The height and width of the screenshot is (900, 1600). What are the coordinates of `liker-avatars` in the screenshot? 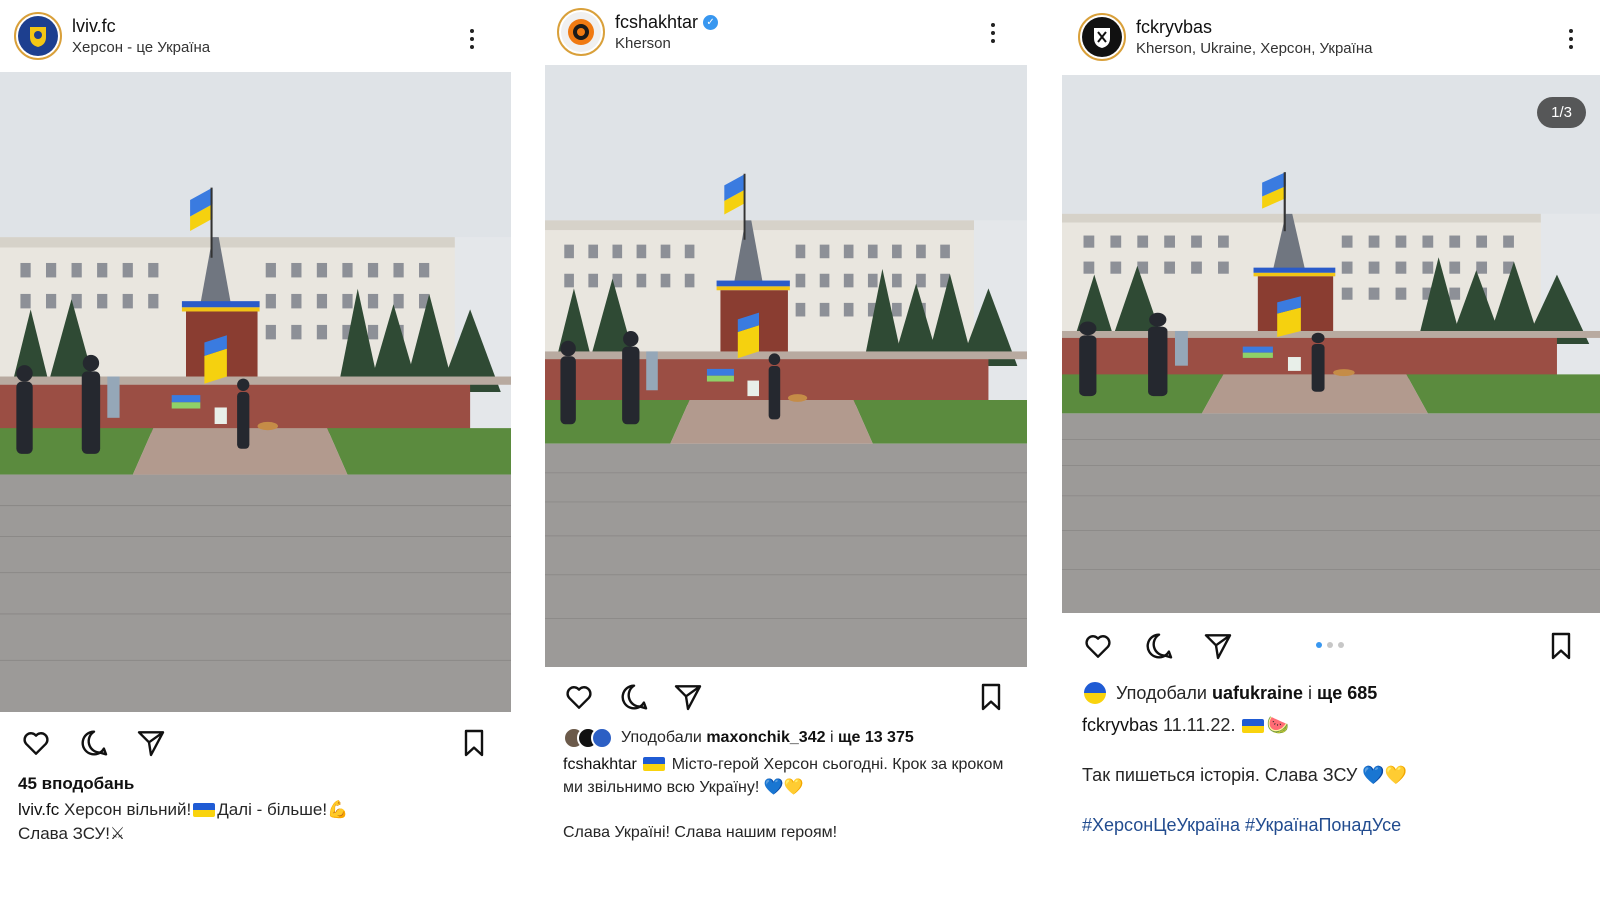 It's located at (588, 737).